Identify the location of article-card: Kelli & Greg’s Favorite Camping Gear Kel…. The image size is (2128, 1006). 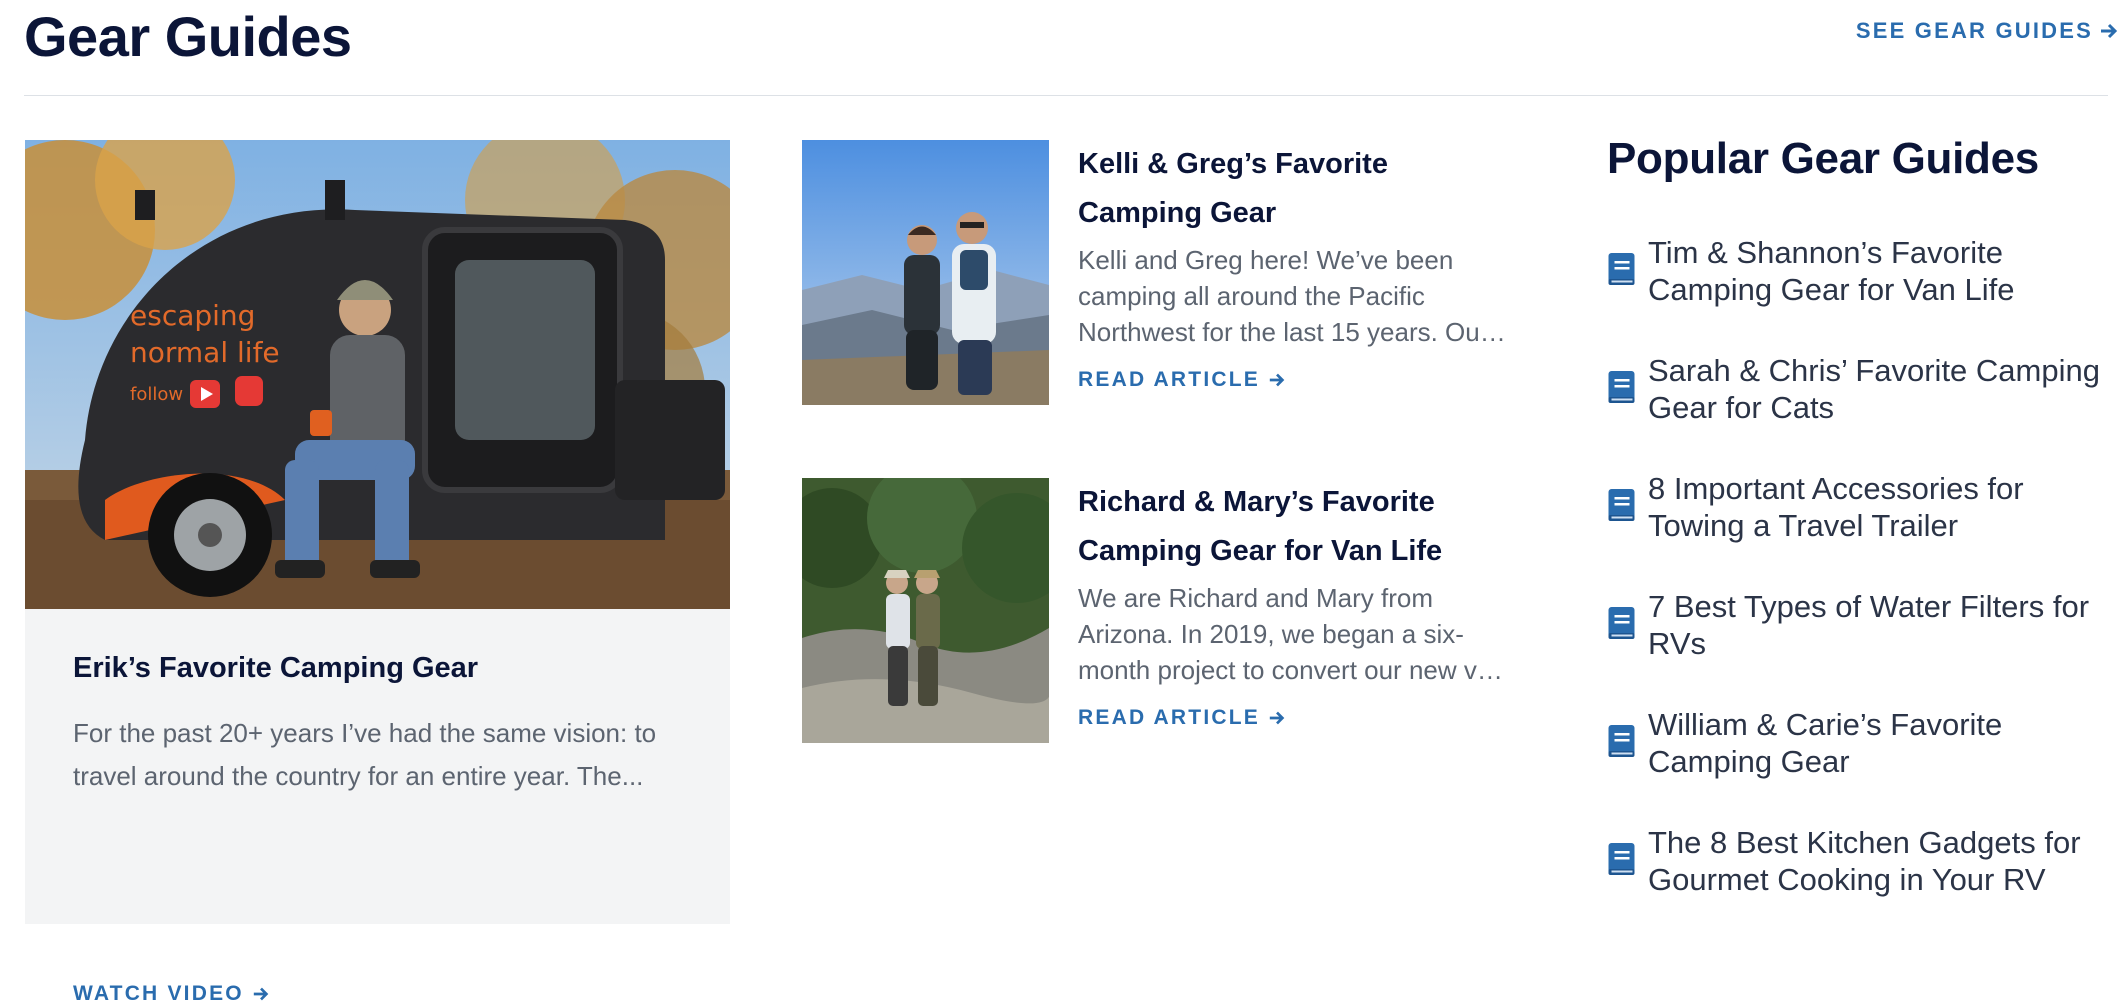
(1162, 275).